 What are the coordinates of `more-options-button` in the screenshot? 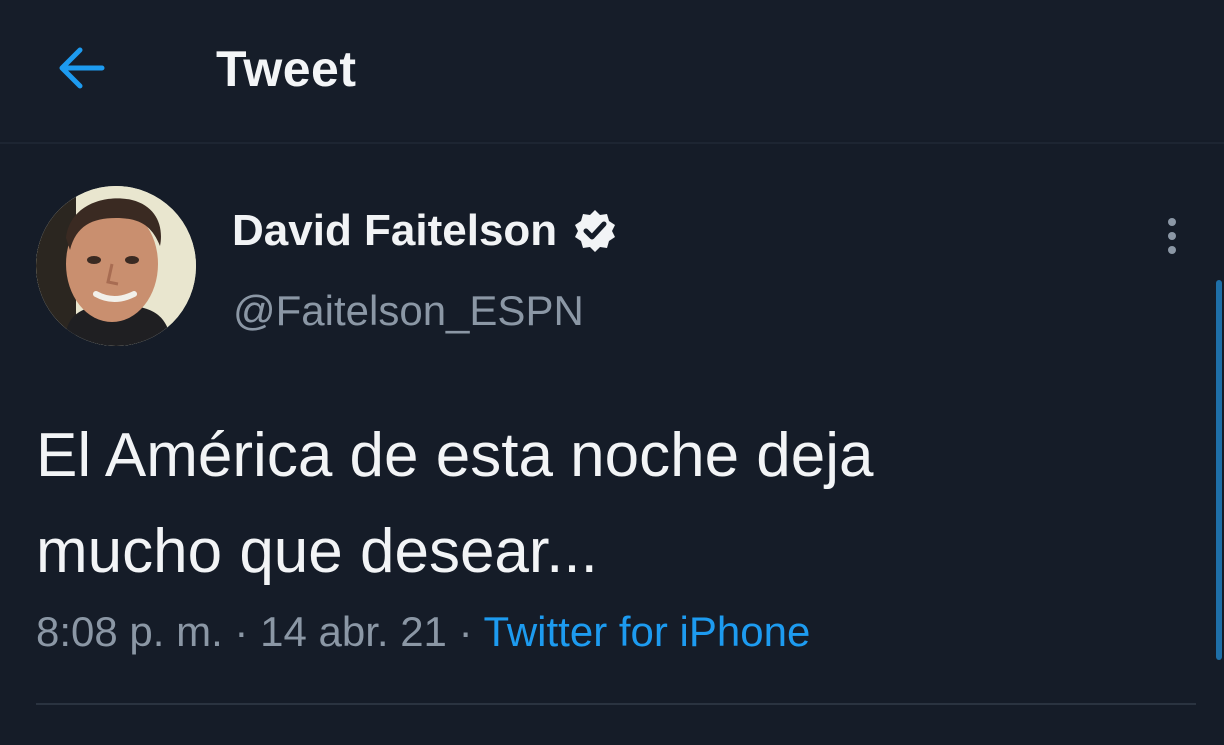 It's located at (1172, 236).